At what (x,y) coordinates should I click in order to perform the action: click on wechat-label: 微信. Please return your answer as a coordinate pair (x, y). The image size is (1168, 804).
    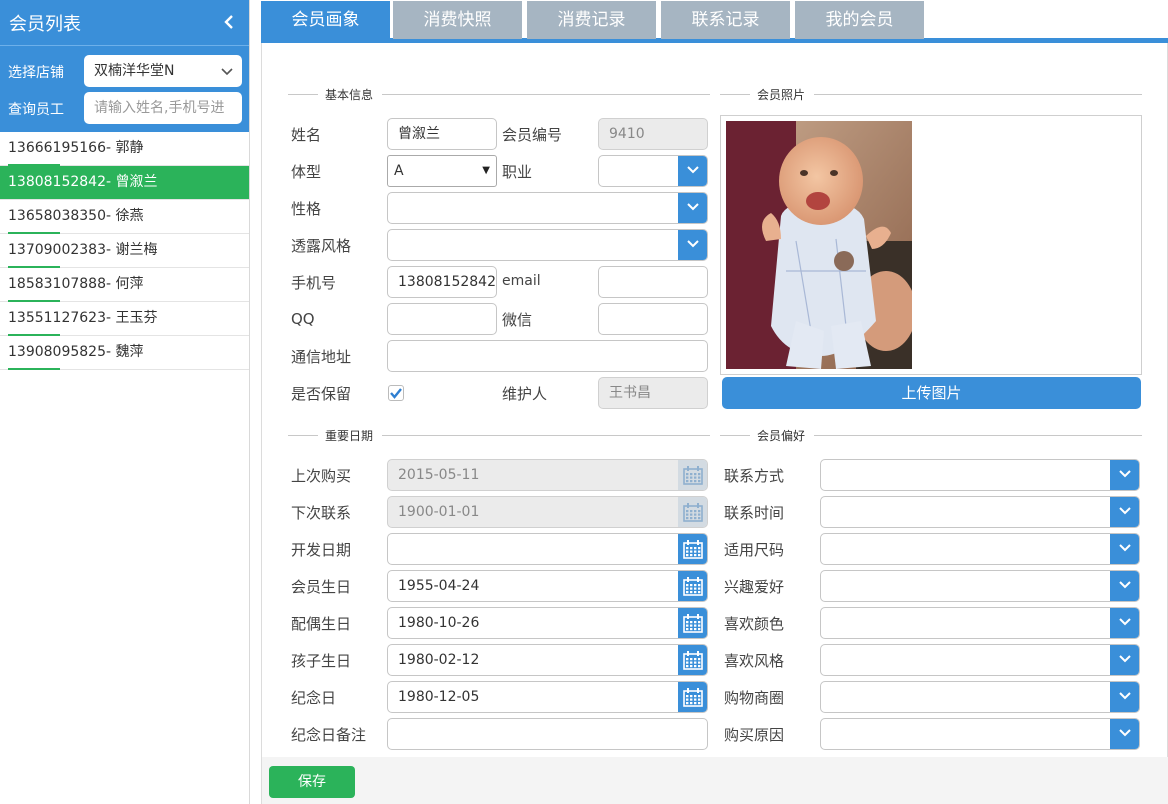
    Looking at the image, I should click on (517, 320).